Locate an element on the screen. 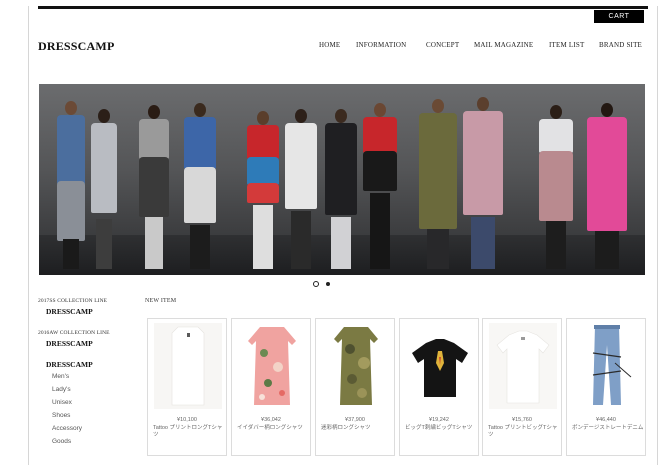  header-top-rule is located at coordinates (343, 7).